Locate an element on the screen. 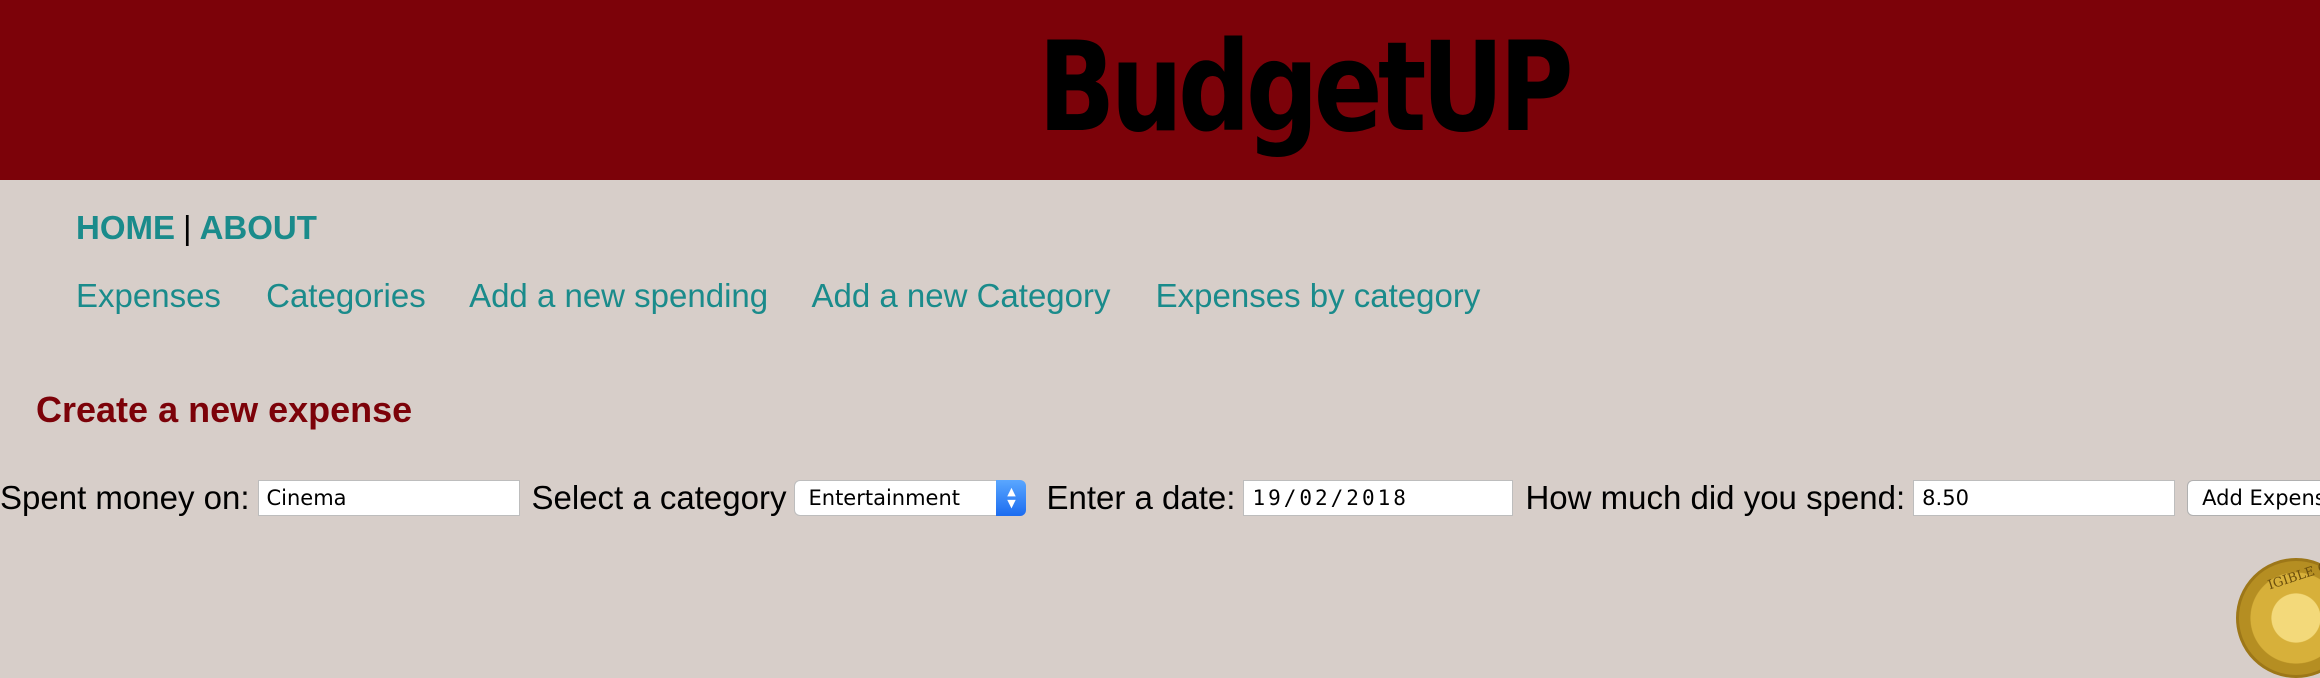 The image size is (2320, 678). form-title: Create a new expense is located at coordinates (224, 409).